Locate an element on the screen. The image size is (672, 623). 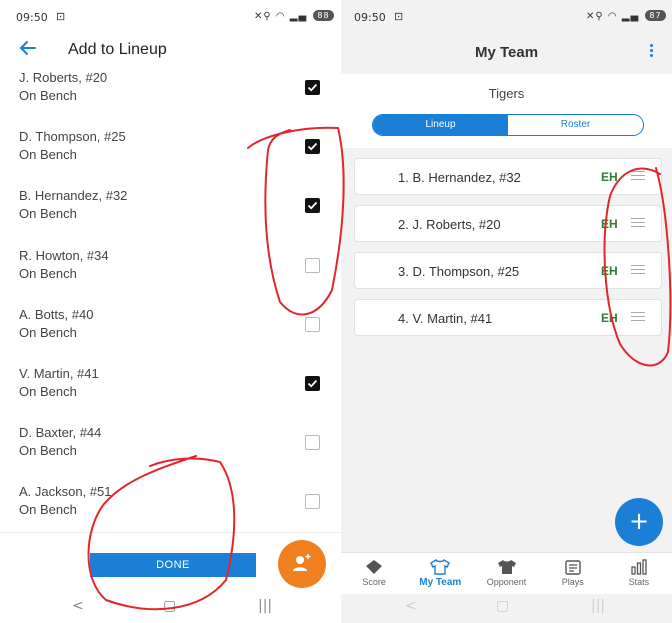
player-row: R. Howton, #34 On Bench is located at coordinates (170, 277).